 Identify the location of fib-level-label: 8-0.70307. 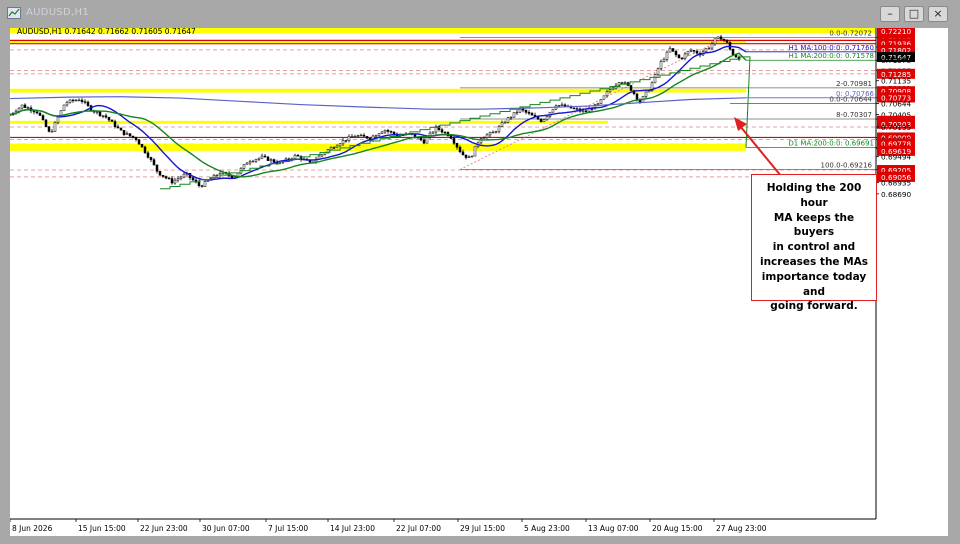
(854, 115).